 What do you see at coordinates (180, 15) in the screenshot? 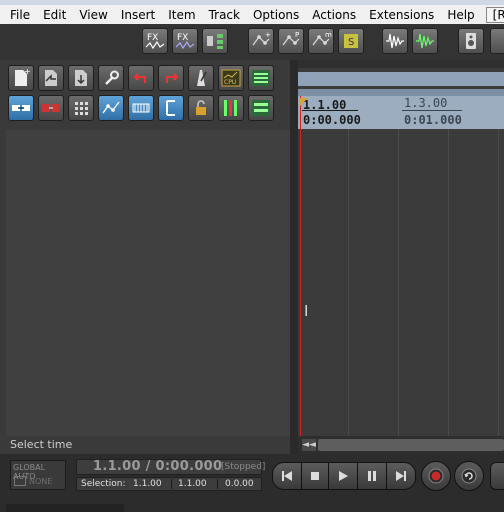
I see `menu-item: Item` at bounding box center [180, 15].